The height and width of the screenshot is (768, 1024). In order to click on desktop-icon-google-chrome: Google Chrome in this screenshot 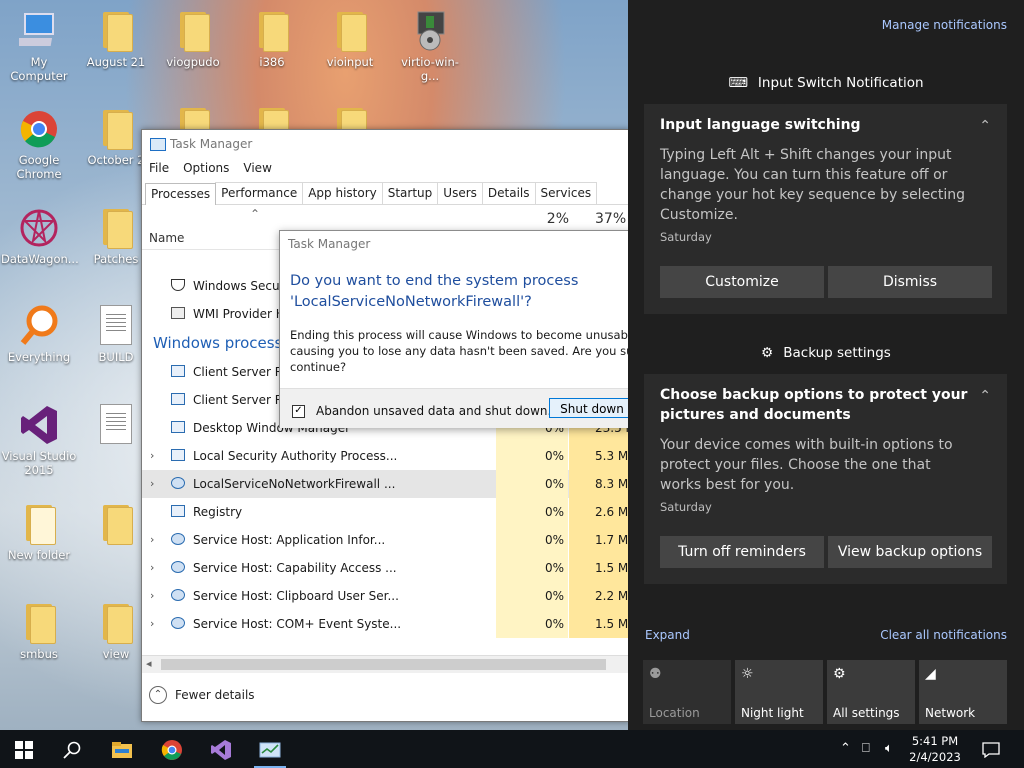, I will do `click(39, 144)`.